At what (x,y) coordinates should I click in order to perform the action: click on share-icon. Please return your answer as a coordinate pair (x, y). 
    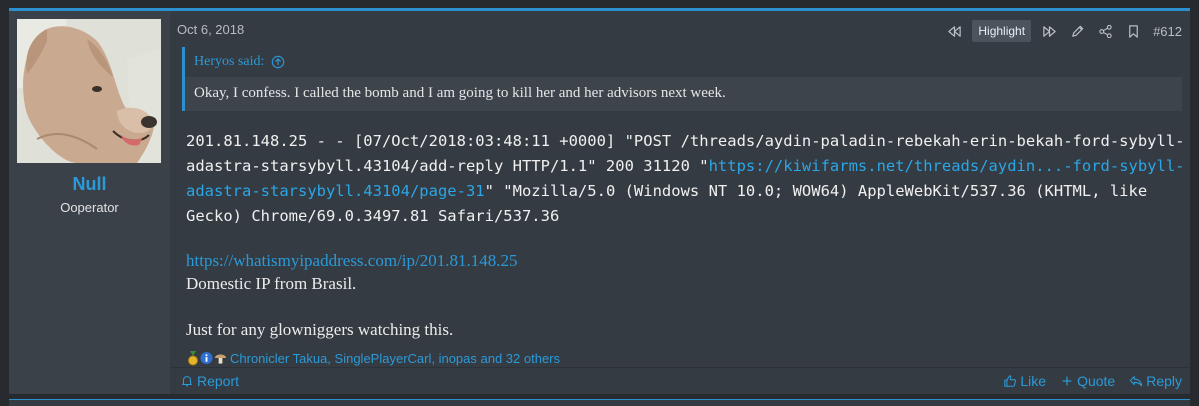
    Looking at the image, I should click on (1105, 31).